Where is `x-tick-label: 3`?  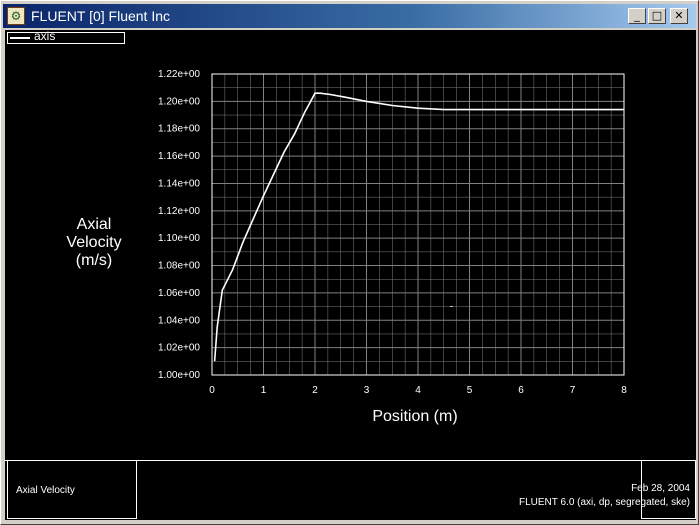
x-tick-label: 3 is located at coordinates (367, 390).